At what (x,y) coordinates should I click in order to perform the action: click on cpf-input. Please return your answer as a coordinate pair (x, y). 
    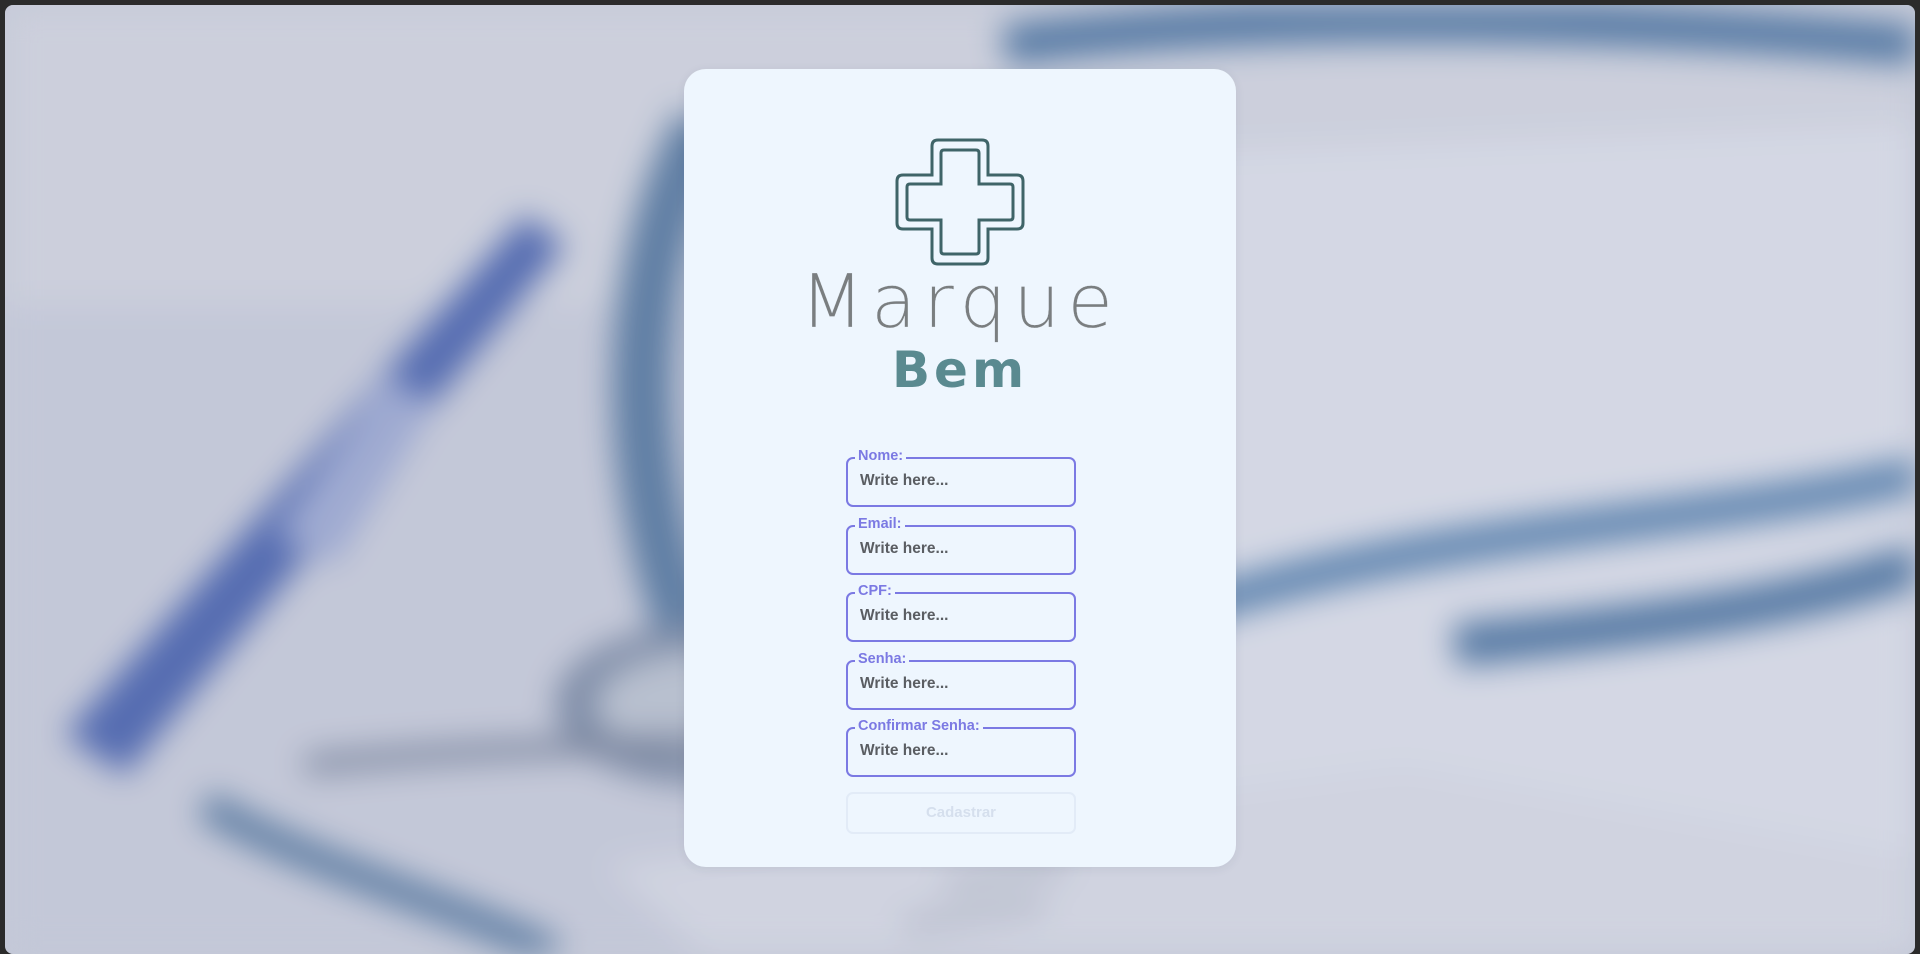
    Looking at the image, I should click on (960, 616).